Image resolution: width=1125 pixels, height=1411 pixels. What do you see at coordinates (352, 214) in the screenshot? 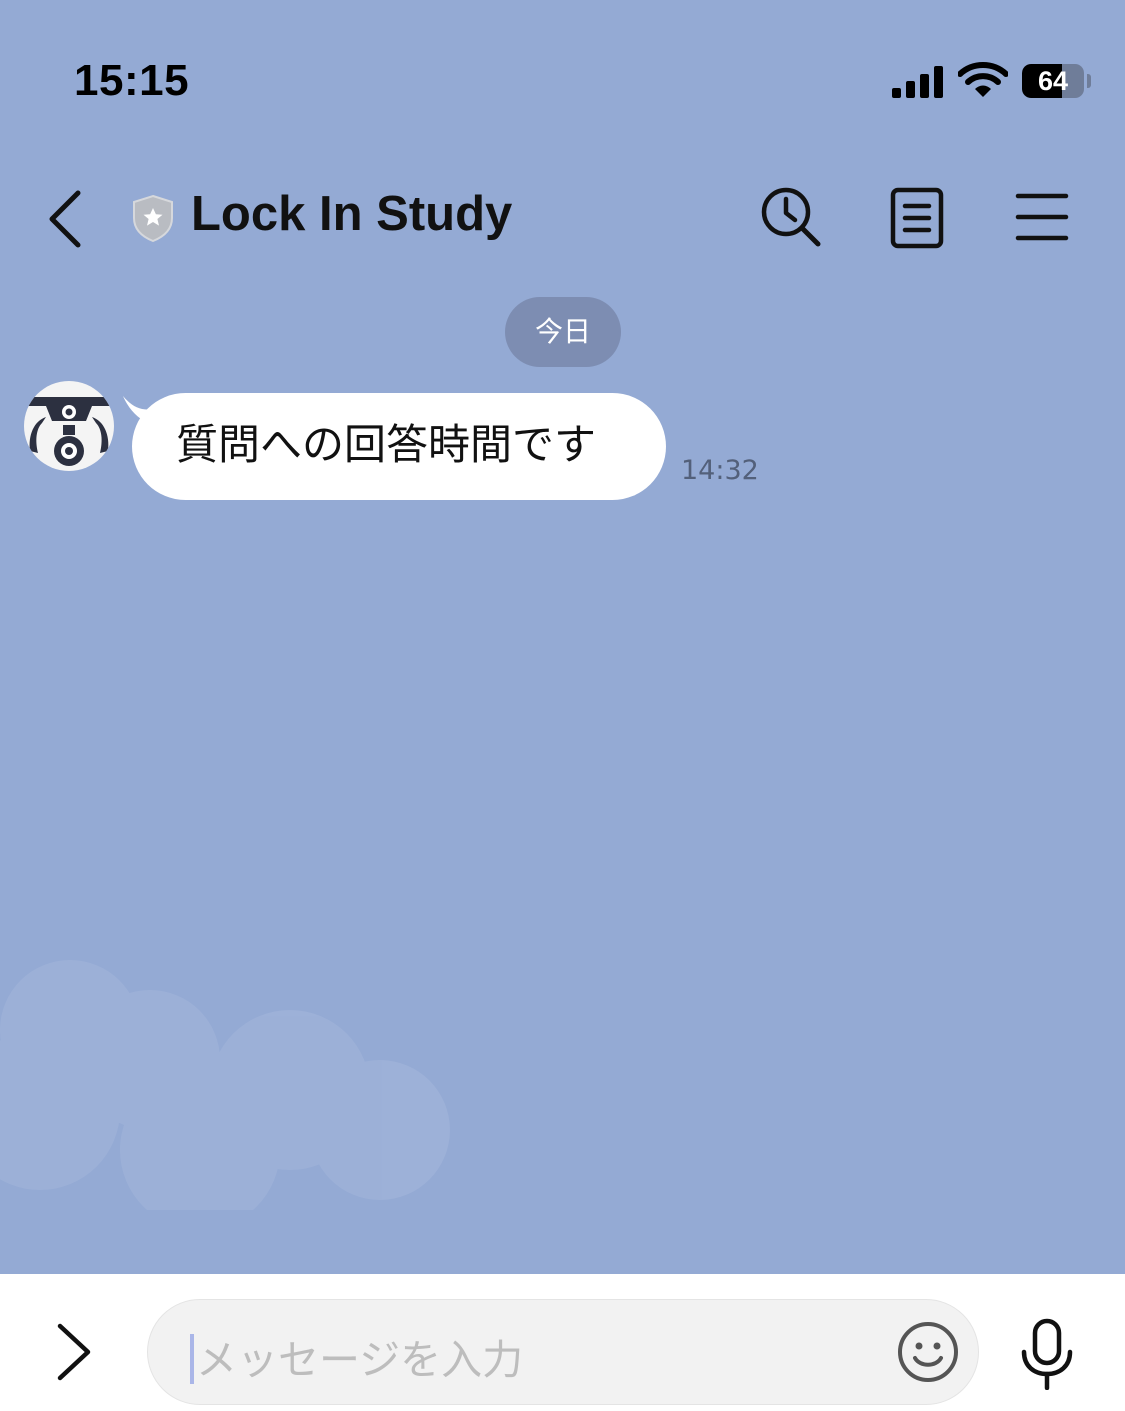
I see `chat-title: Lock In Study` at bounding box center [352, 214].